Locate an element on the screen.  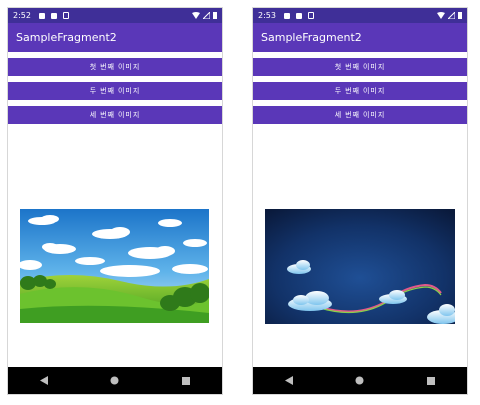
landscape-image is located at coordinates (114, 266).